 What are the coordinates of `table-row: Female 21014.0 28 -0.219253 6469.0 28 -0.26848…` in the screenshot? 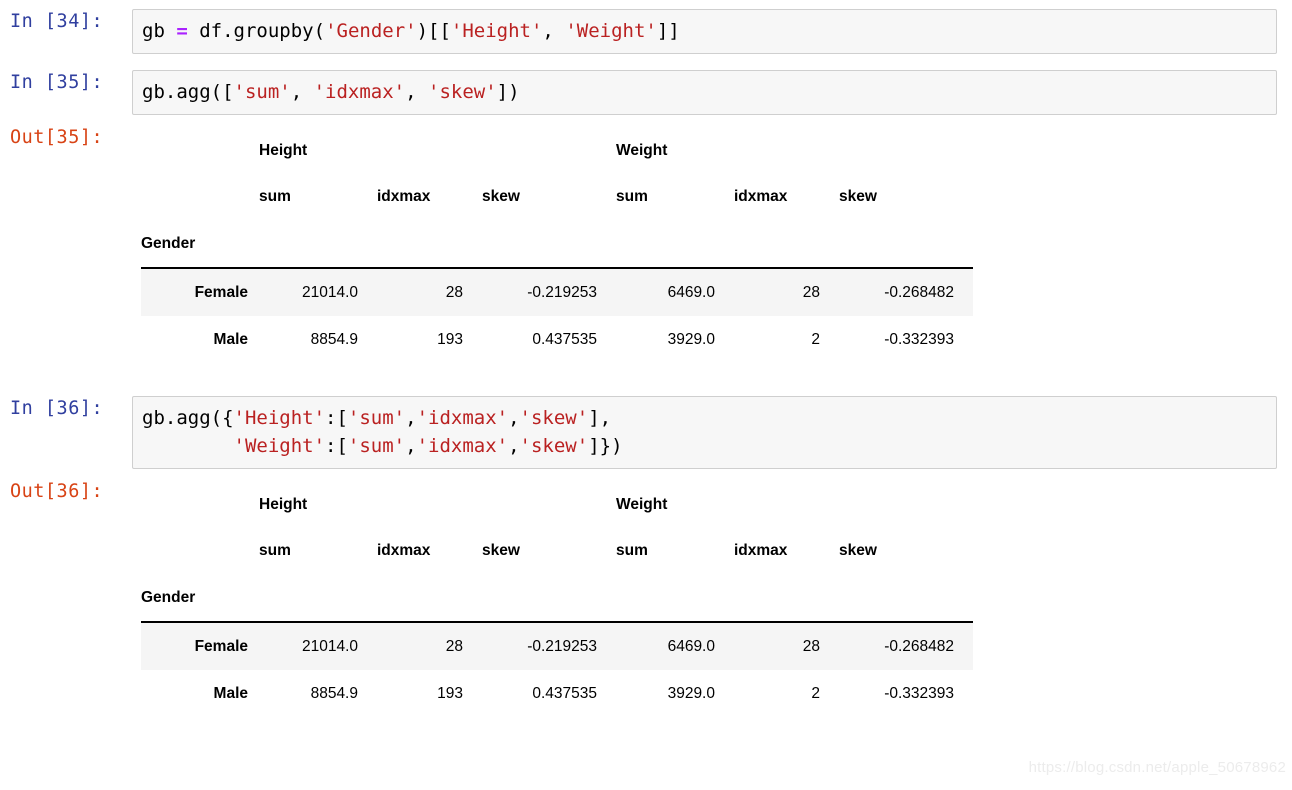 It's located at (557, 292).